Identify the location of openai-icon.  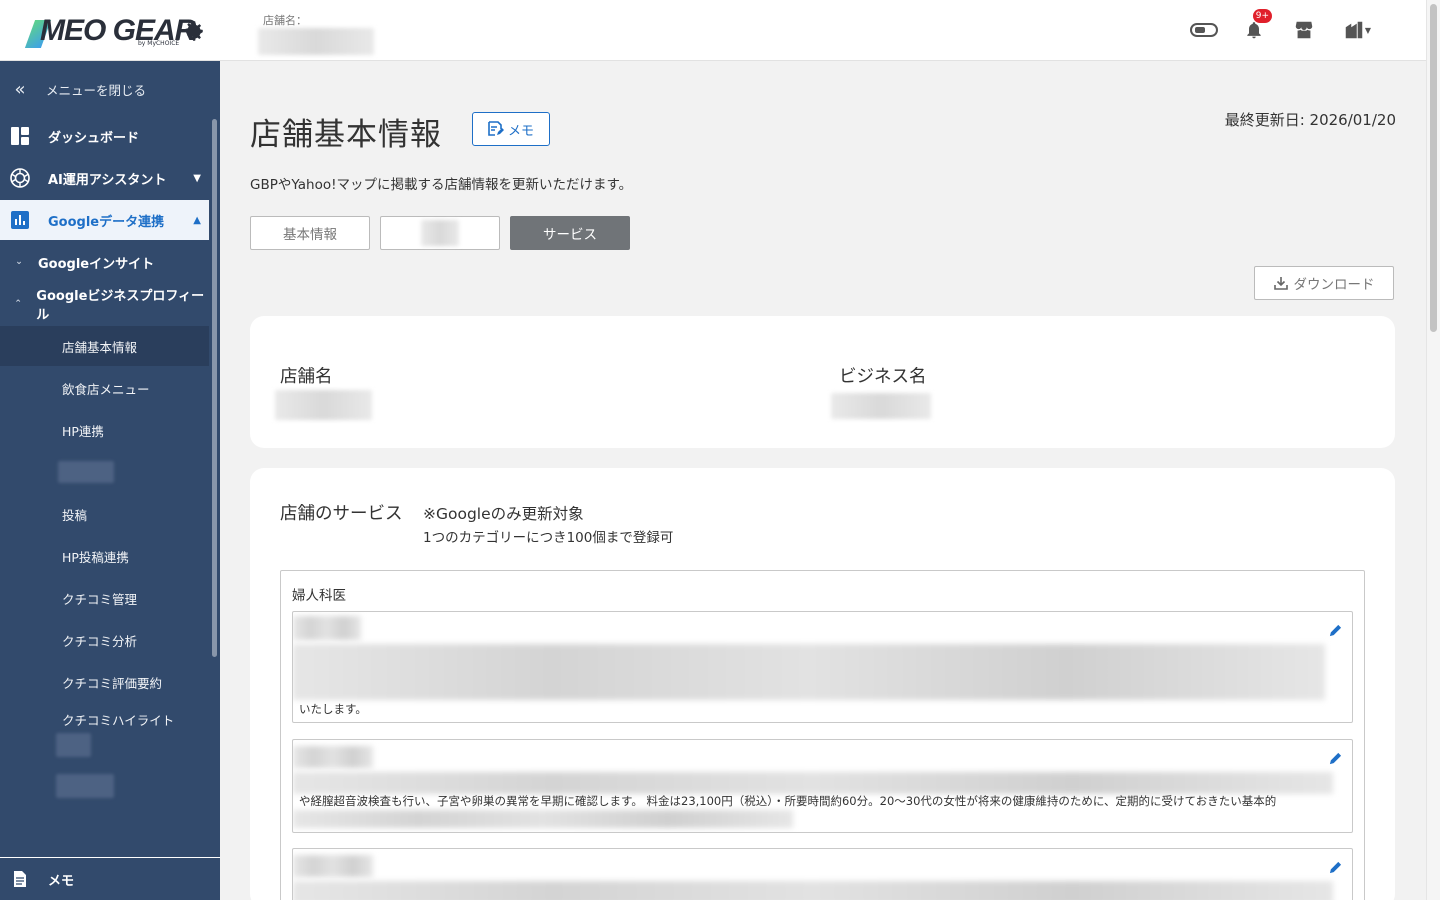
(20, 178).